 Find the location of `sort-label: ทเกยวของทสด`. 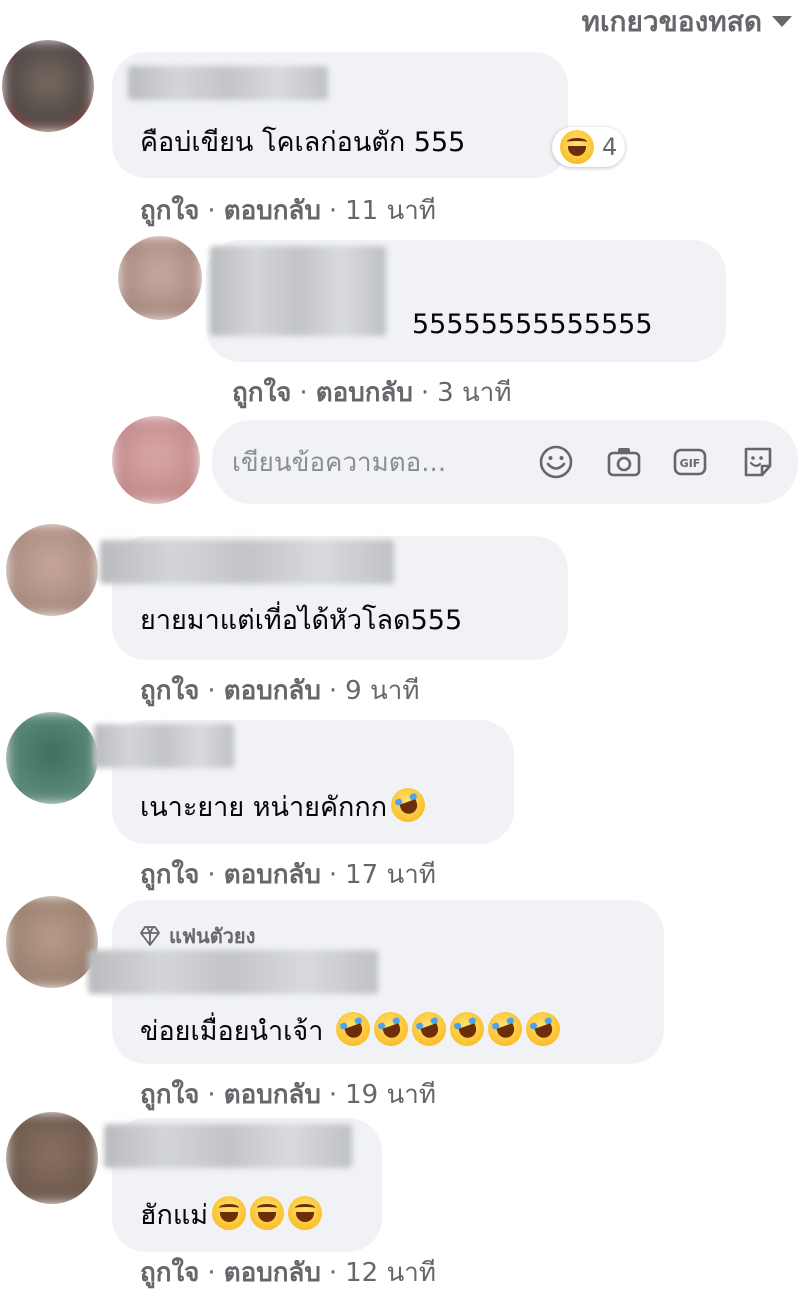

sort-label: ทเกยวของทสด is located at coordinates (671, 21).